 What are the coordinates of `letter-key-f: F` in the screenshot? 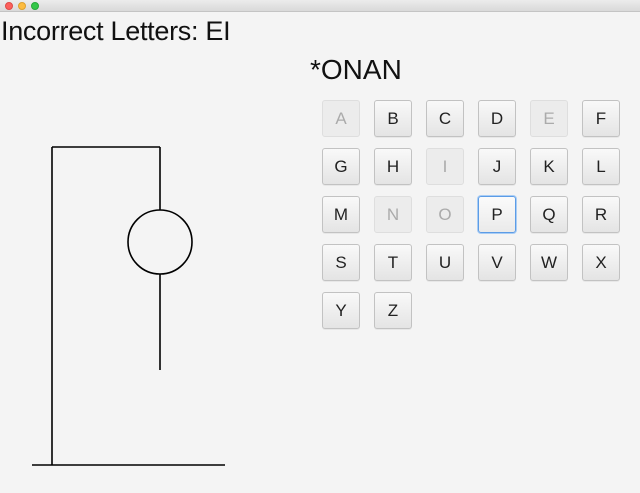 It's located at (601, 118).